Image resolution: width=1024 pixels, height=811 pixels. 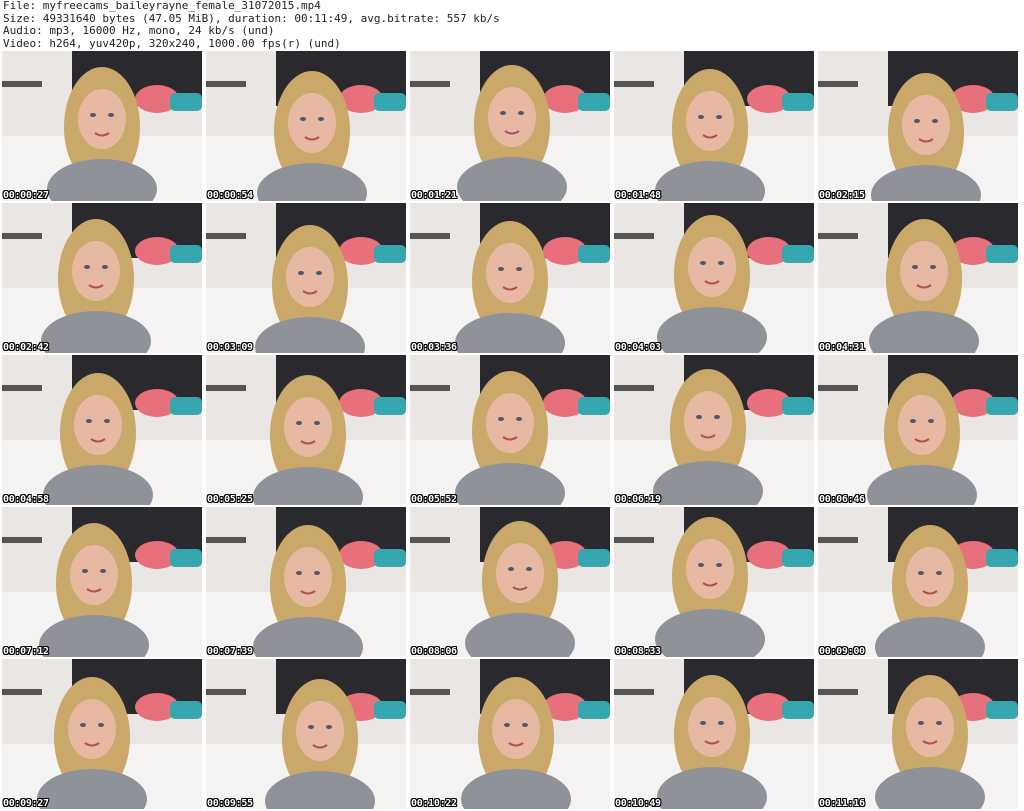 I want to click on video-thumbnail: 00:11:16, so click(x=918, y=734).